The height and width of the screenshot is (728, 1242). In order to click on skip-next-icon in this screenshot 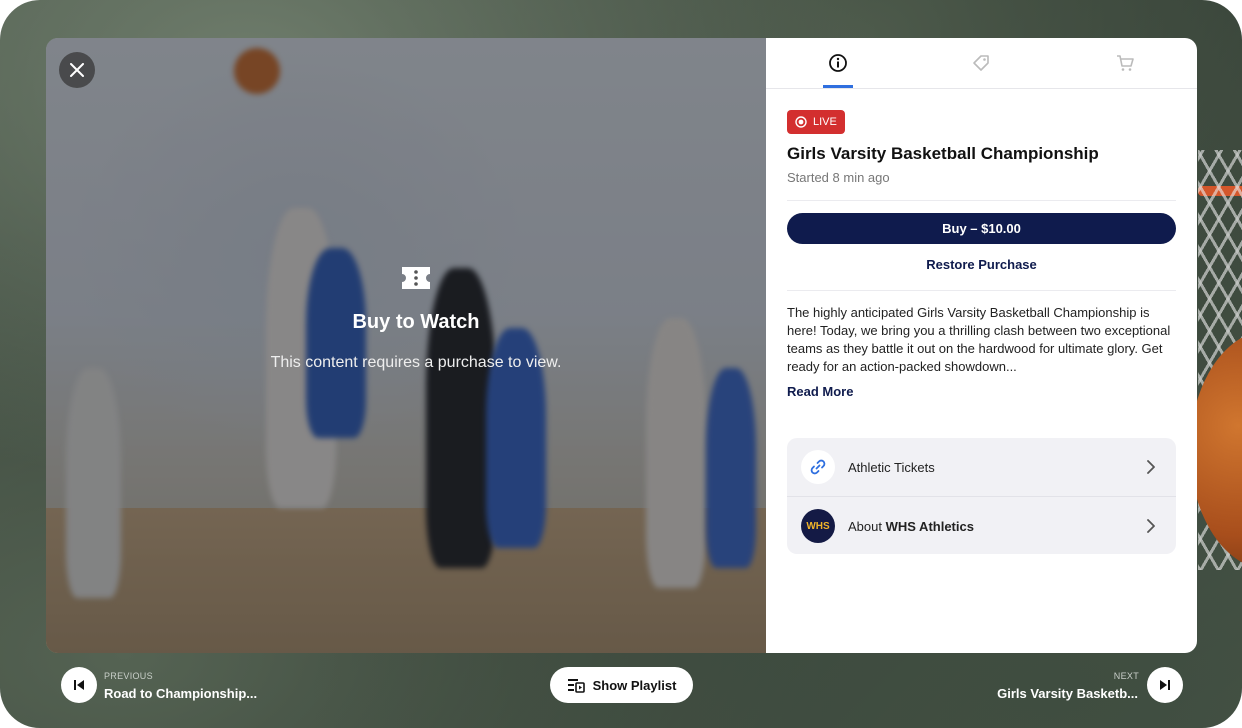, I will do `click(1165, 685)`.